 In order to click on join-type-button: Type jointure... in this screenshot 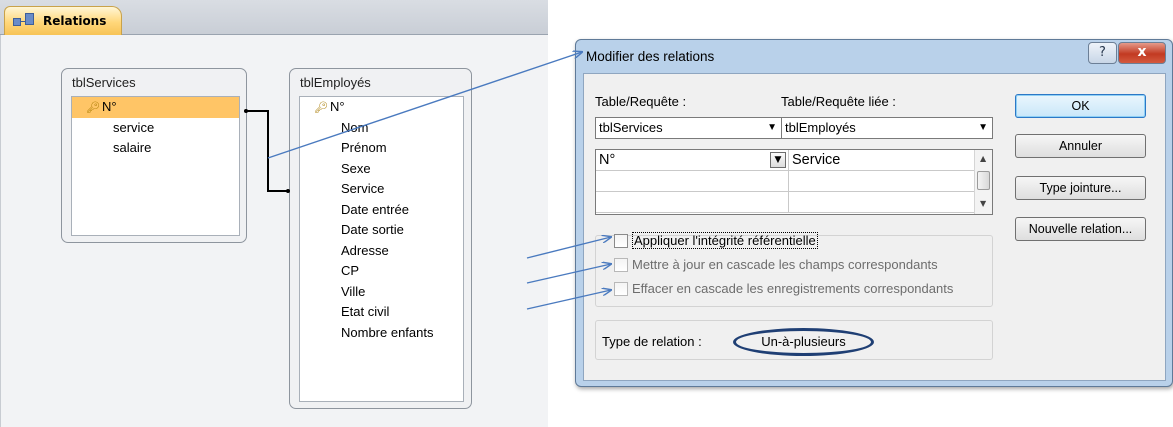, I will do `click(1080, 188)`.